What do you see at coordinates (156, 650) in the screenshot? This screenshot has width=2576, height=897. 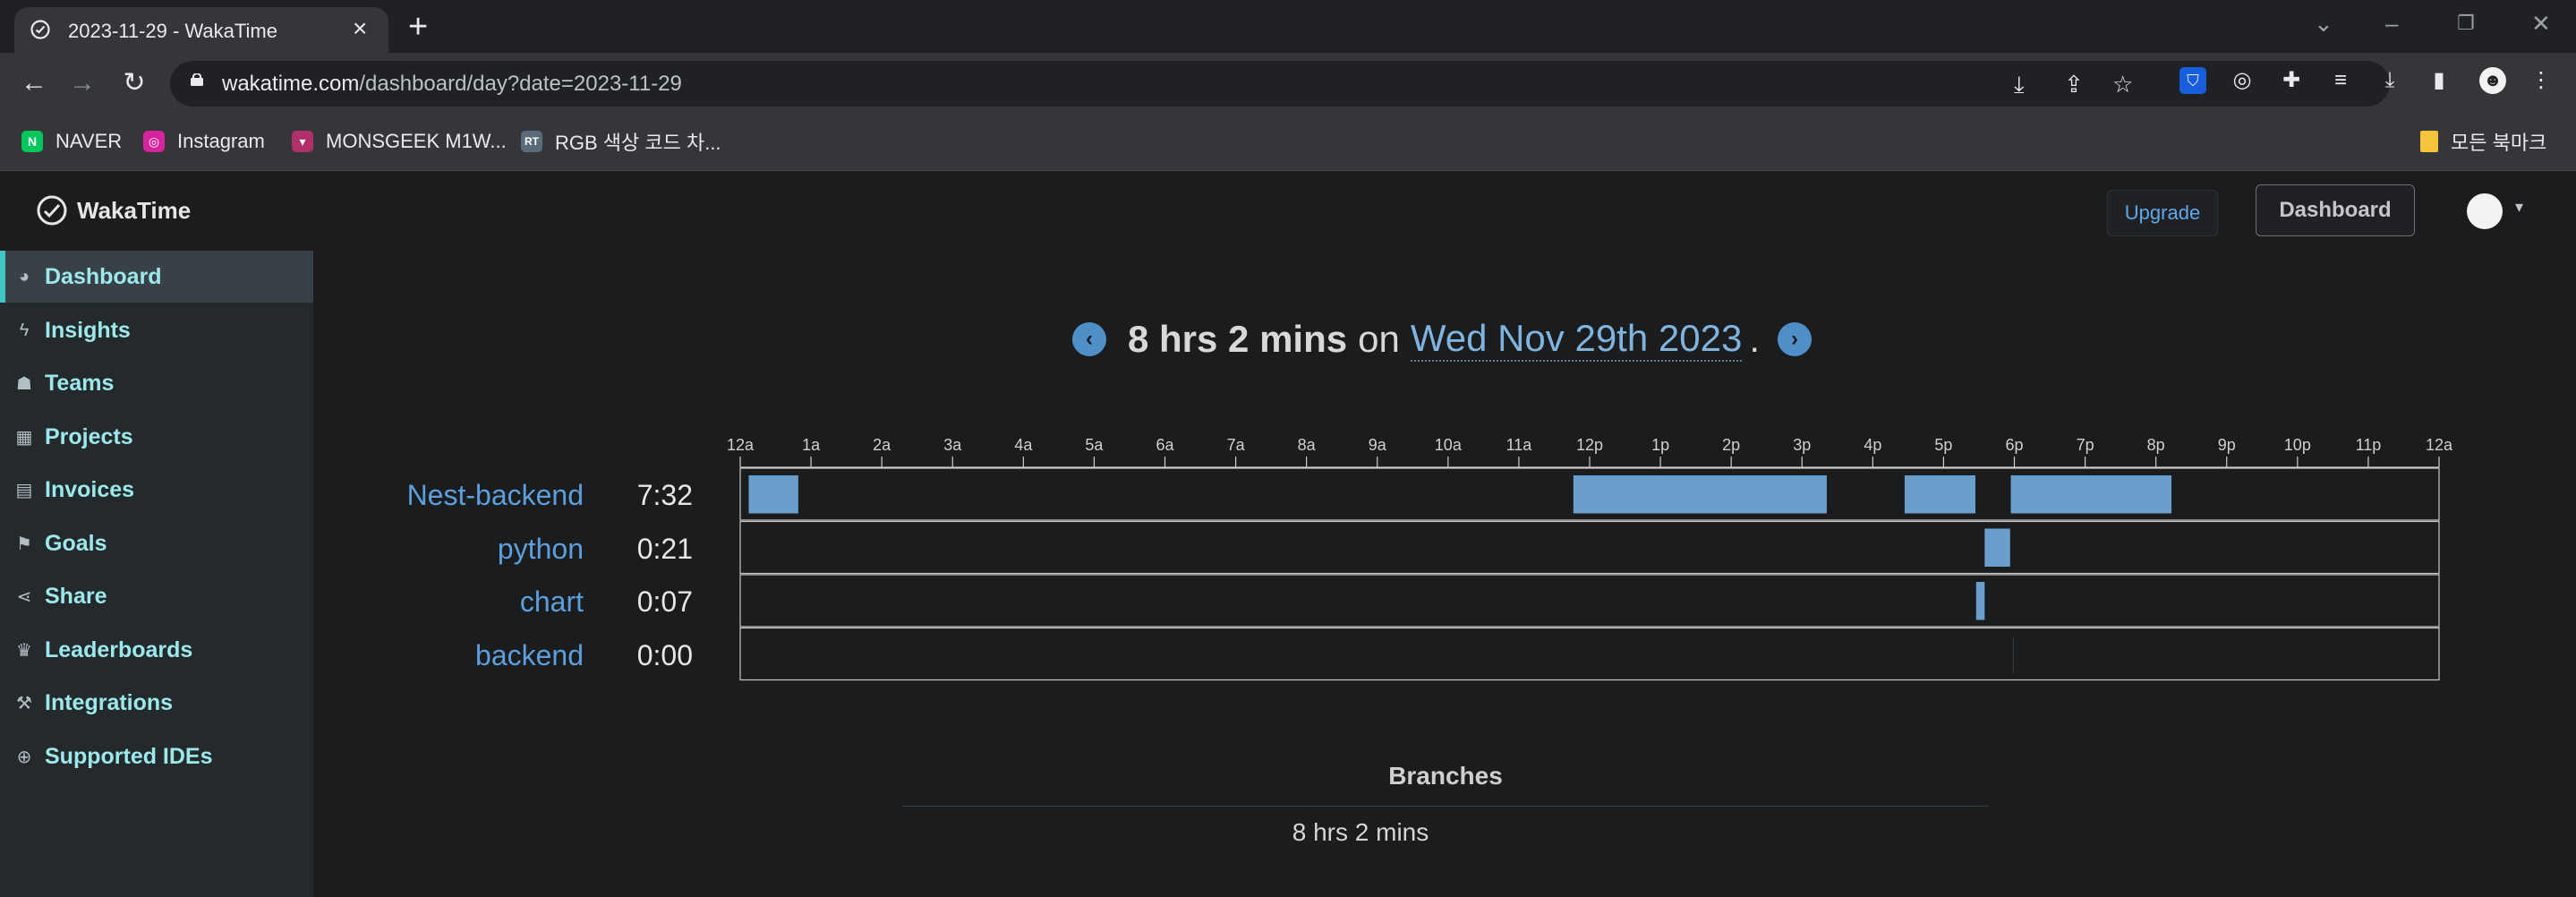 I see `sidebar-item-leaderboards: ♛ Leaderboards` at bounding box center [156, 650].